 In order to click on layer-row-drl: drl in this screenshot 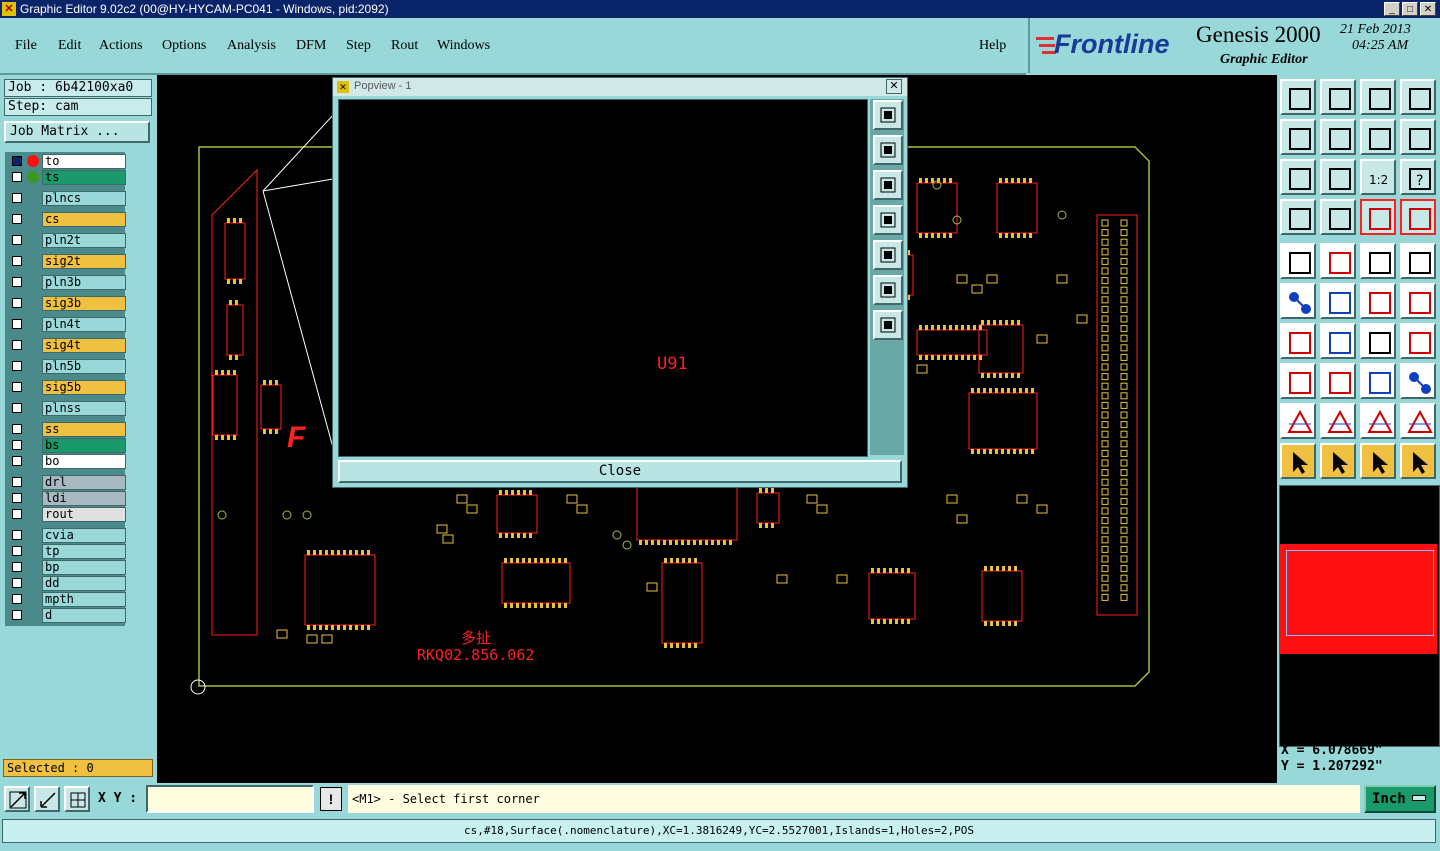, I will do `click(67, 482)`.